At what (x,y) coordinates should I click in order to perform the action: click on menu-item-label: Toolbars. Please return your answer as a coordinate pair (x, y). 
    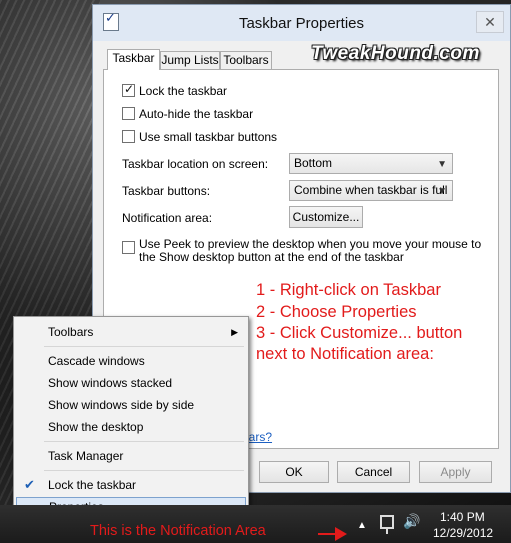
    Looking at the image, I should click on (71, 332).